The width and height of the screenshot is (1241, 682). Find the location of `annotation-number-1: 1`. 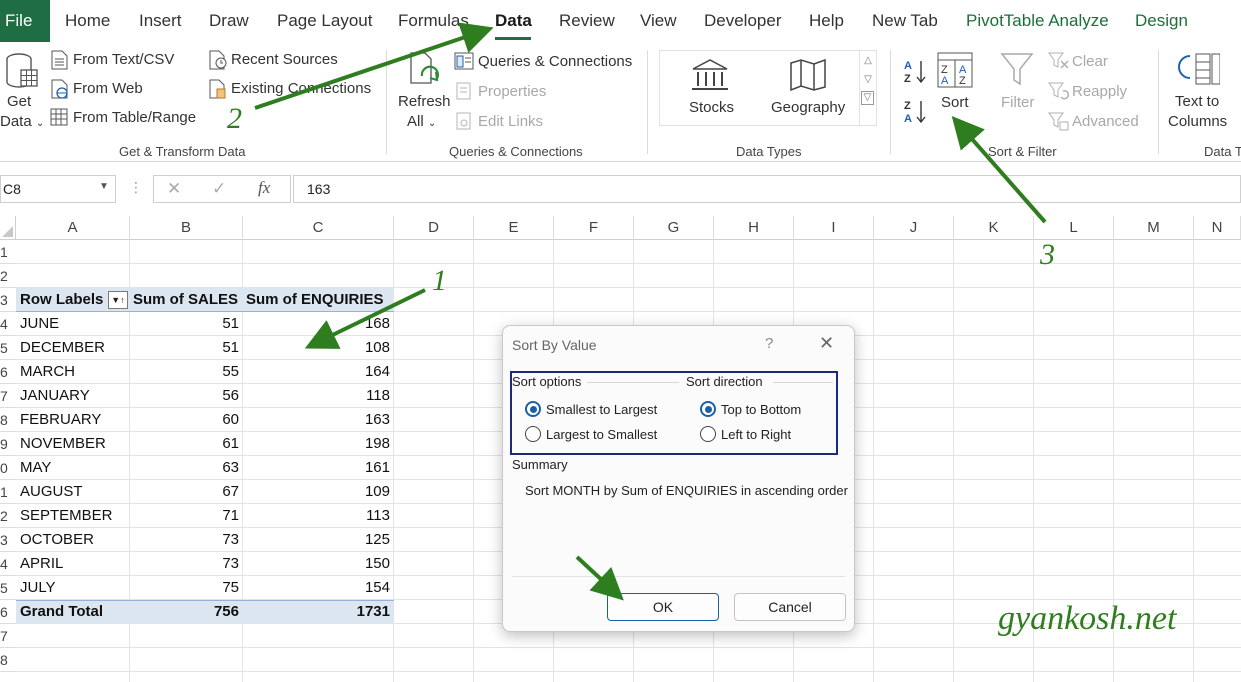

annotation-number-1: 1 is located at coordinates (439, 280).